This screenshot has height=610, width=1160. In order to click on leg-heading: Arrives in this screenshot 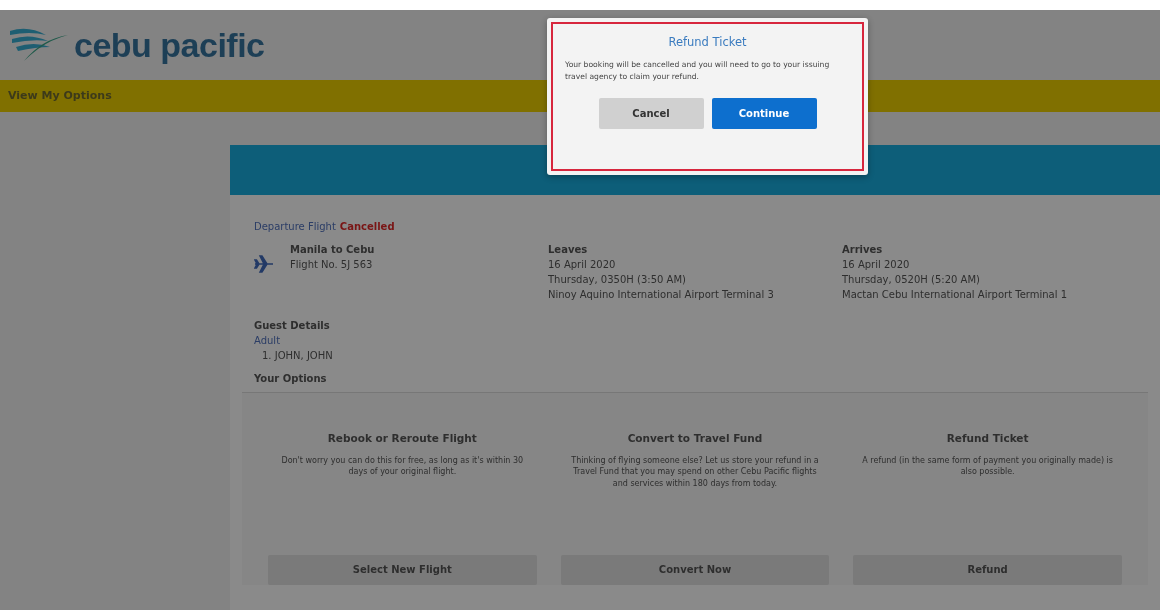, I will do `click(863, 250)`.